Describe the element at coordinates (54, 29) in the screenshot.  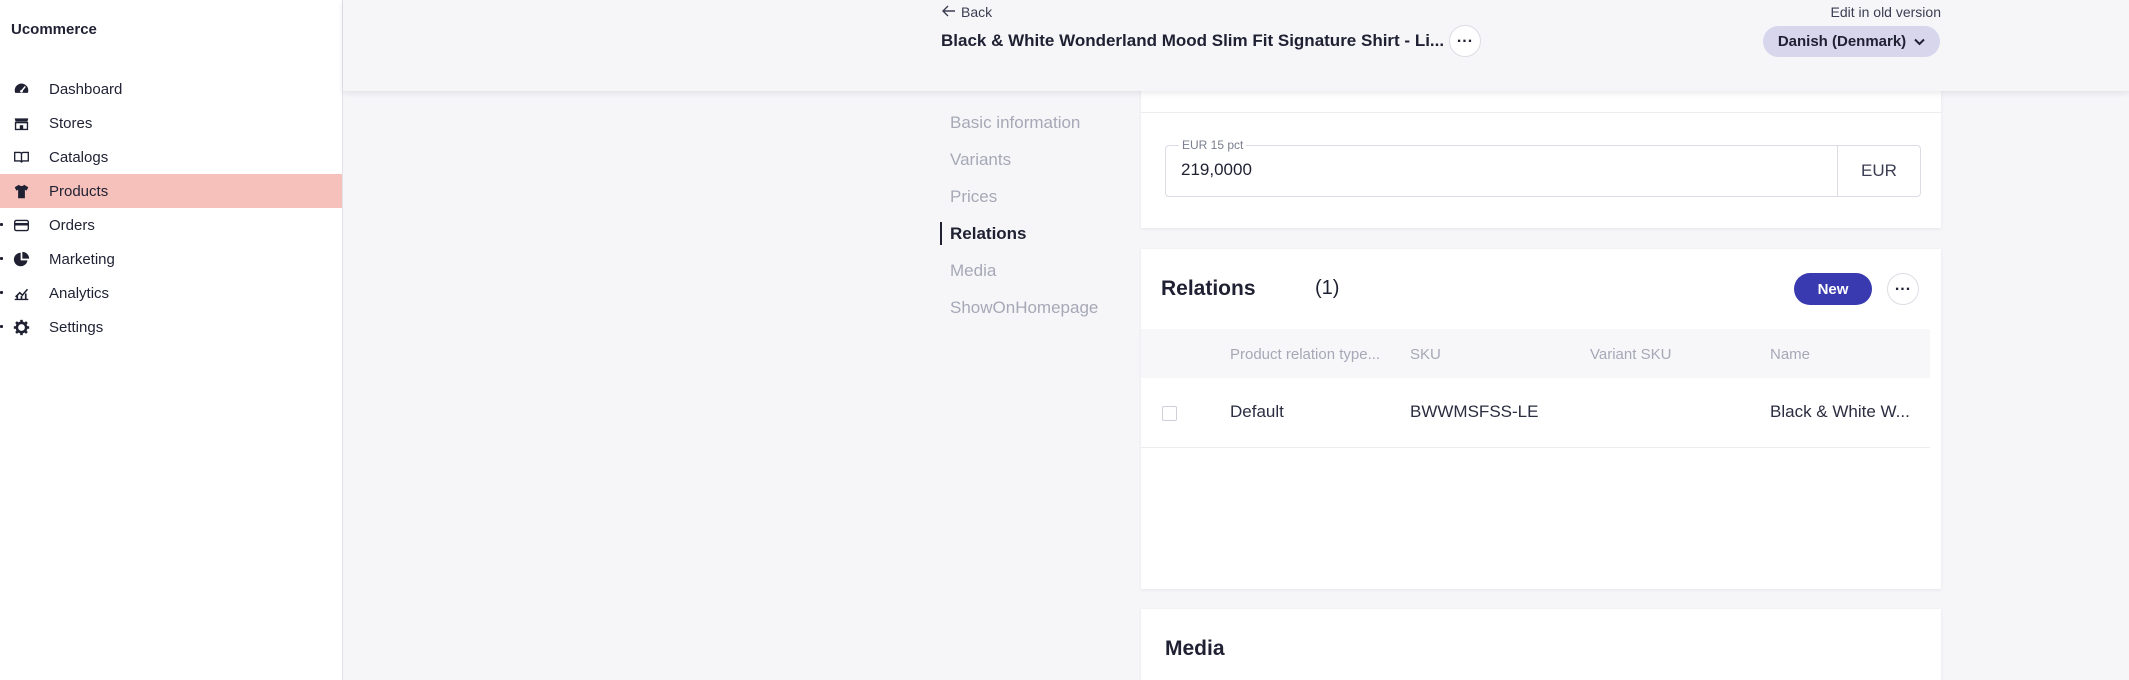
I see `brand-logo: Ucommerce` at that location.